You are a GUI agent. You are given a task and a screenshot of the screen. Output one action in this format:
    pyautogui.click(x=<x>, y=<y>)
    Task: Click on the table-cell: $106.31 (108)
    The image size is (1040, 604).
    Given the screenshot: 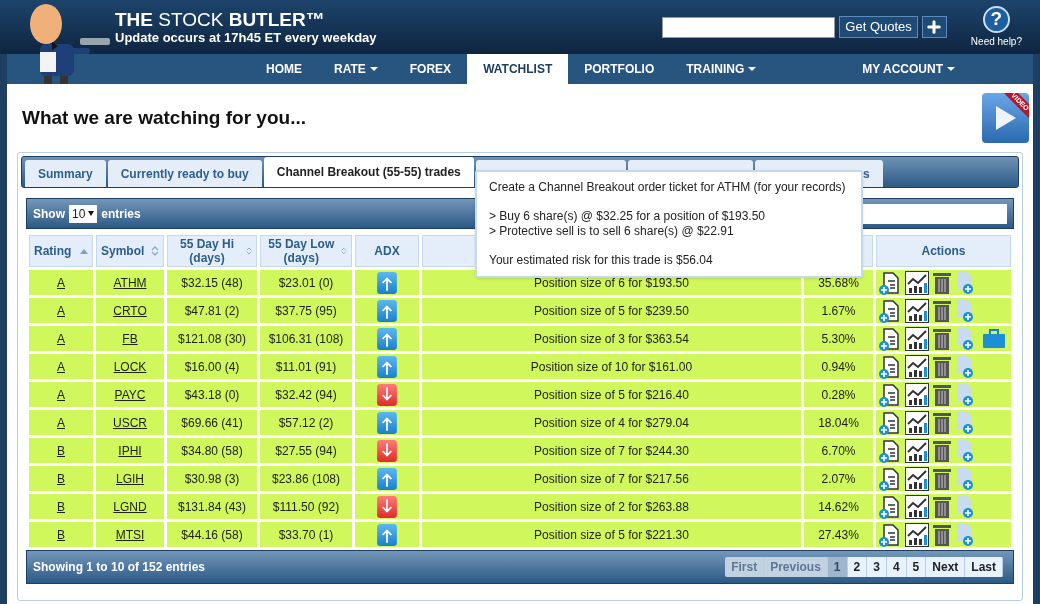 What is the action you would take?
    pyautogui.click(x=306, y=338)
    